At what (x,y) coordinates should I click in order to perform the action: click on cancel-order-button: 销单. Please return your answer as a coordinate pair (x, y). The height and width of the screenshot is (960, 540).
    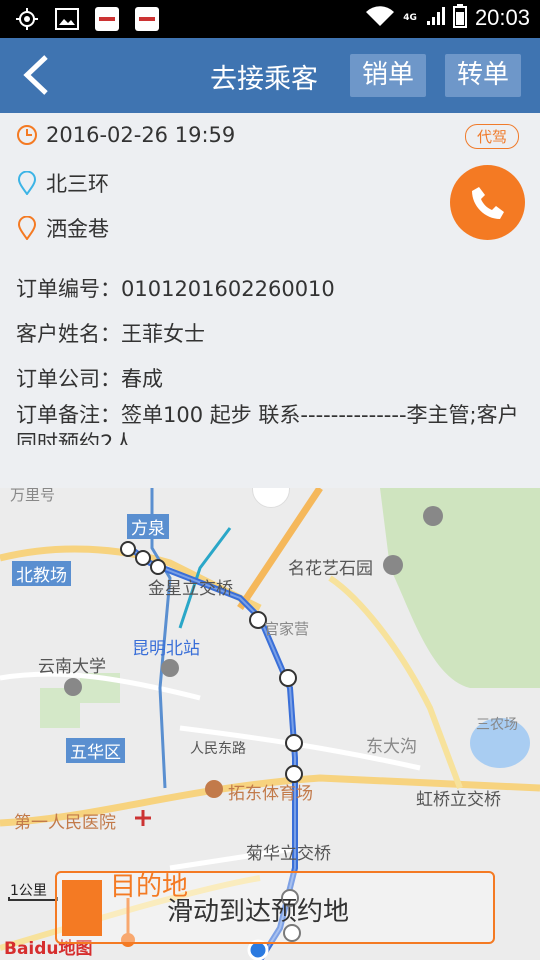
    Looking at the image, I should click on (388, 75).